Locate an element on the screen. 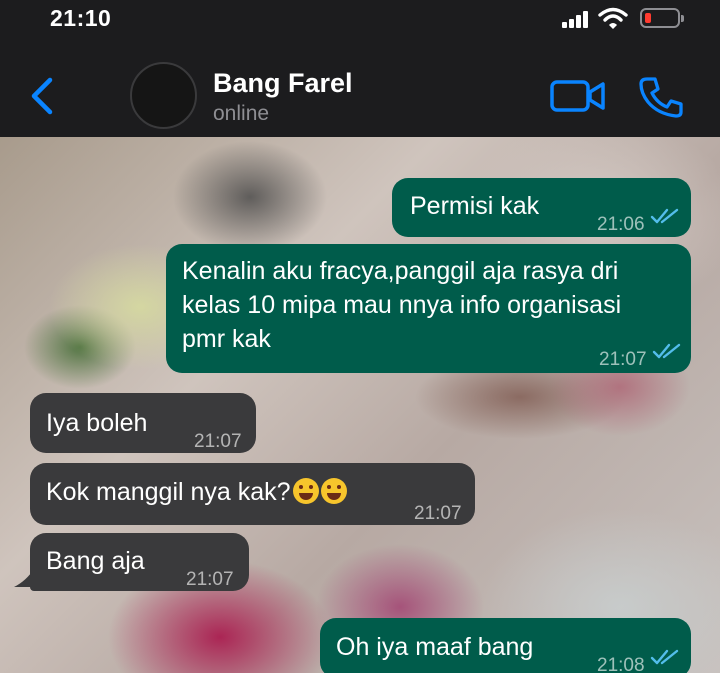 The height and width of the screenshot is (673, 720). message-bubble-incoming: Kok manggil nya kak? 21:07 is located at coordinates (252, 494).